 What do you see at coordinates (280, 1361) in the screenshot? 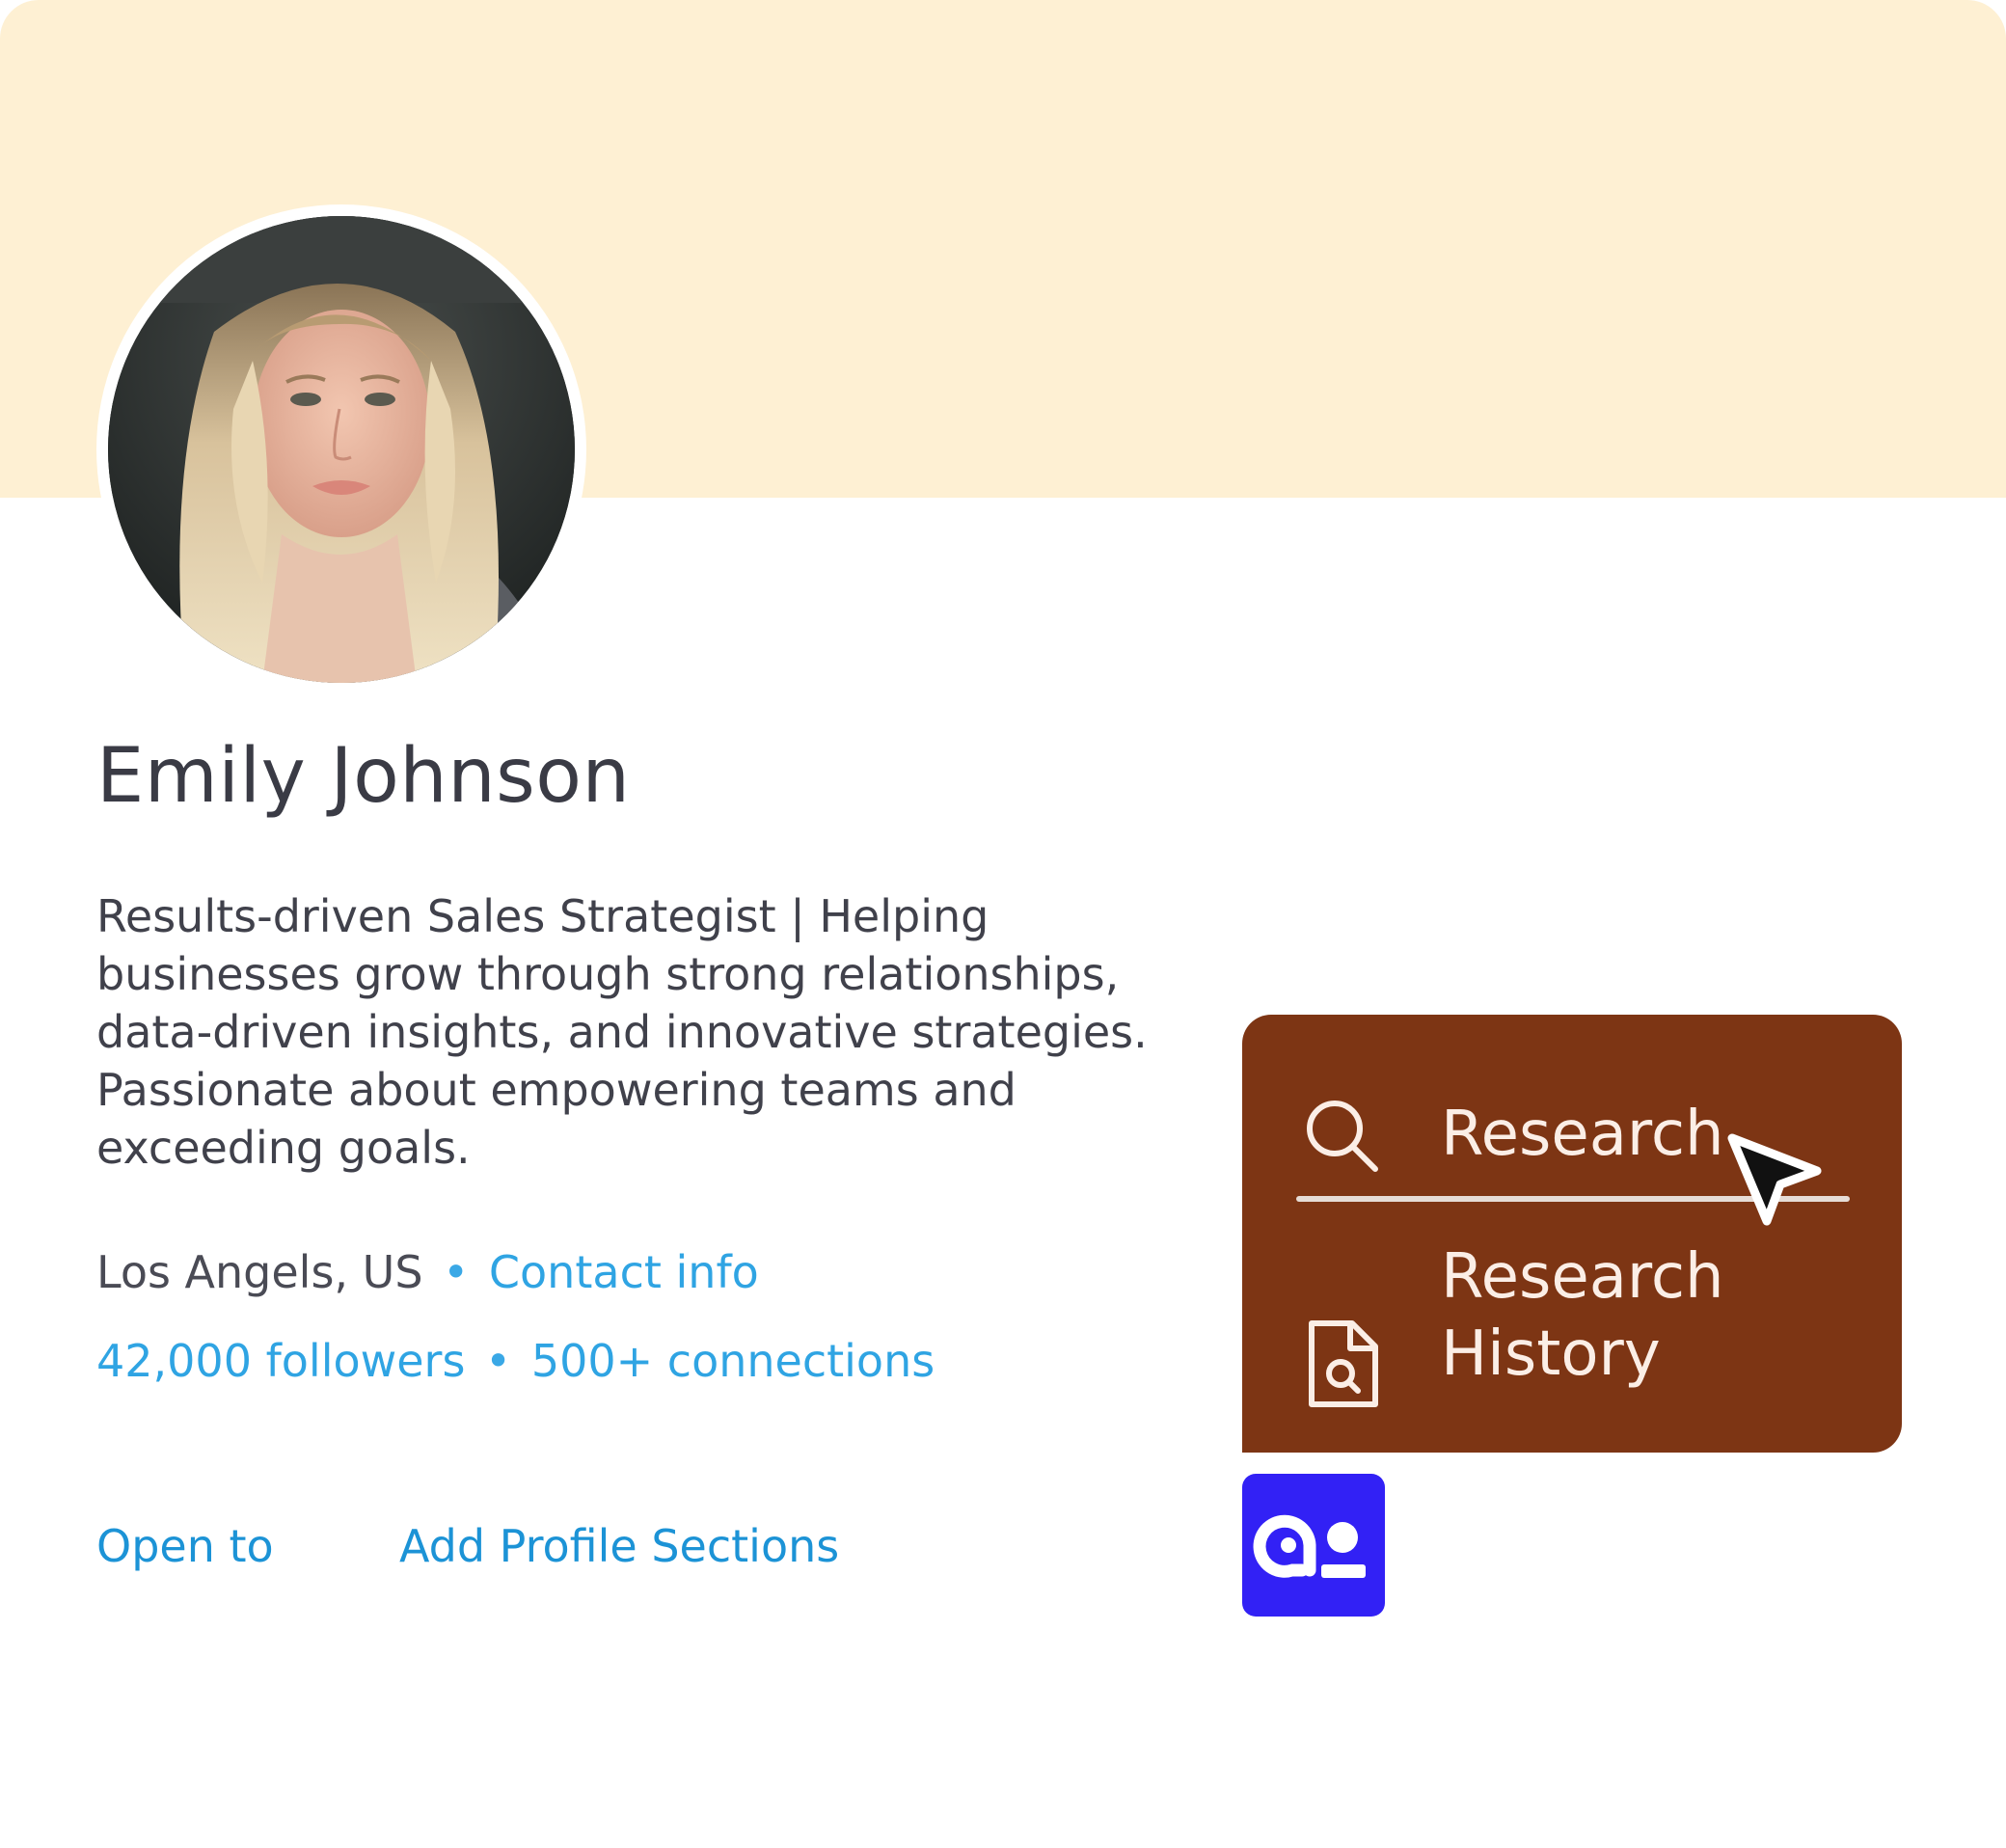
I see `followers-link: 42,000 followers` at bounding box center [280, 1361].